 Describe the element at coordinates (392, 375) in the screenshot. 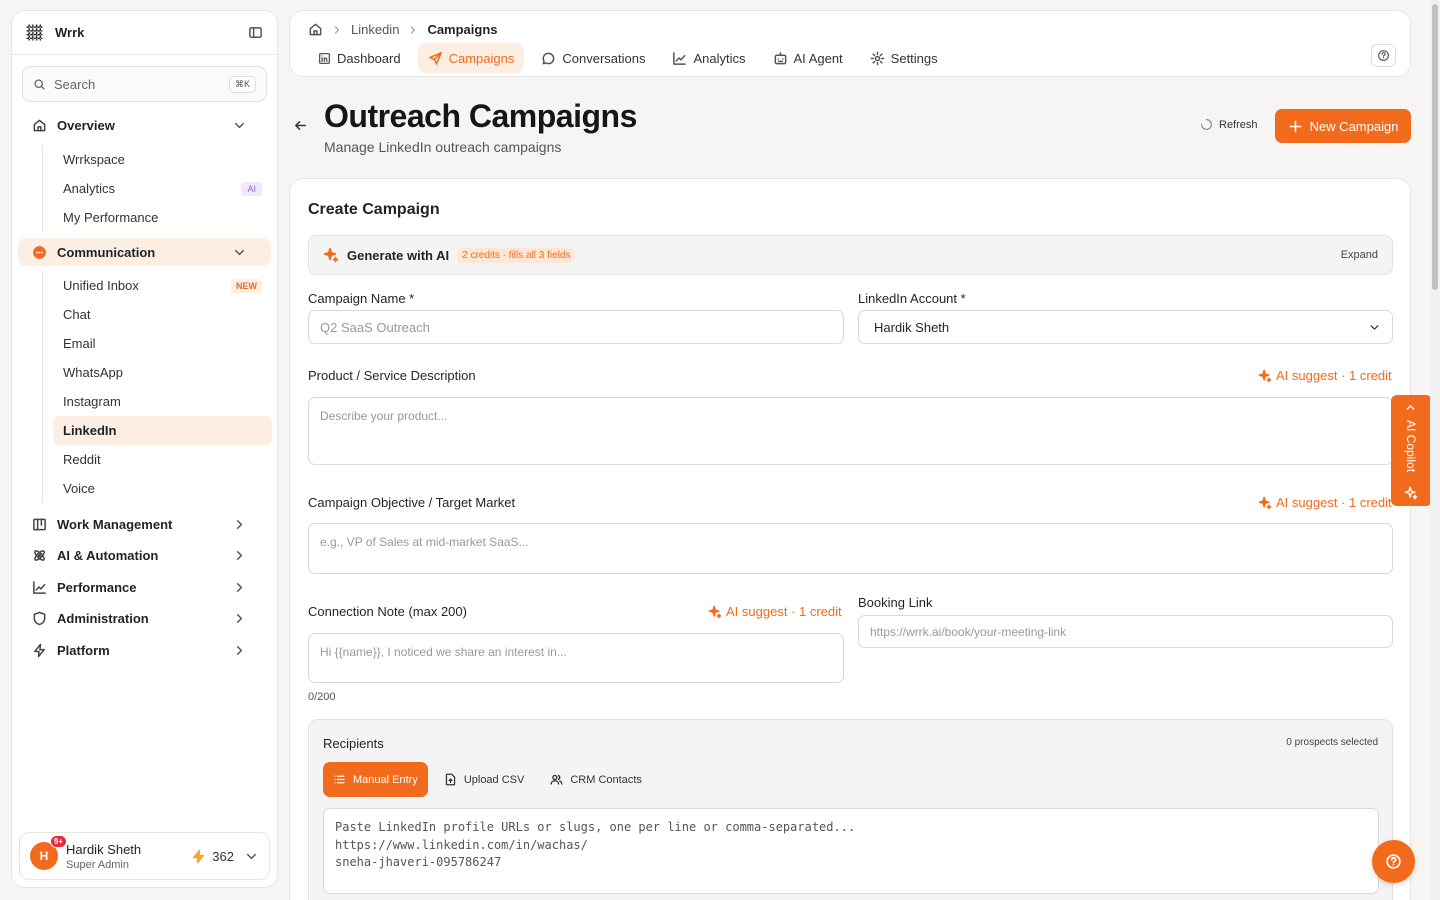

I see `product-description-label: Product / Service Description` at that location.